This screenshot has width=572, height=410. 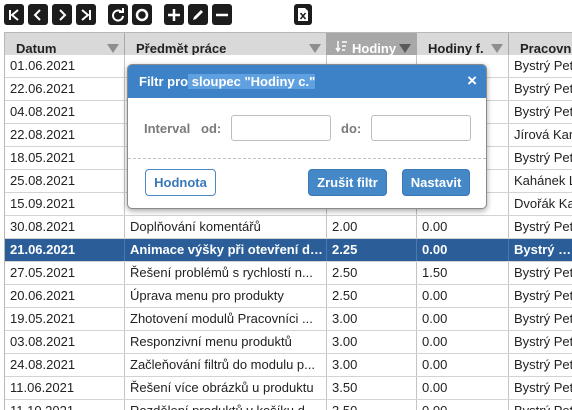 What do you see at coordinates (540, 181) in the screenshot?
I see `table-cell-worker: Kahánek L` at bounding box center [540, 181].